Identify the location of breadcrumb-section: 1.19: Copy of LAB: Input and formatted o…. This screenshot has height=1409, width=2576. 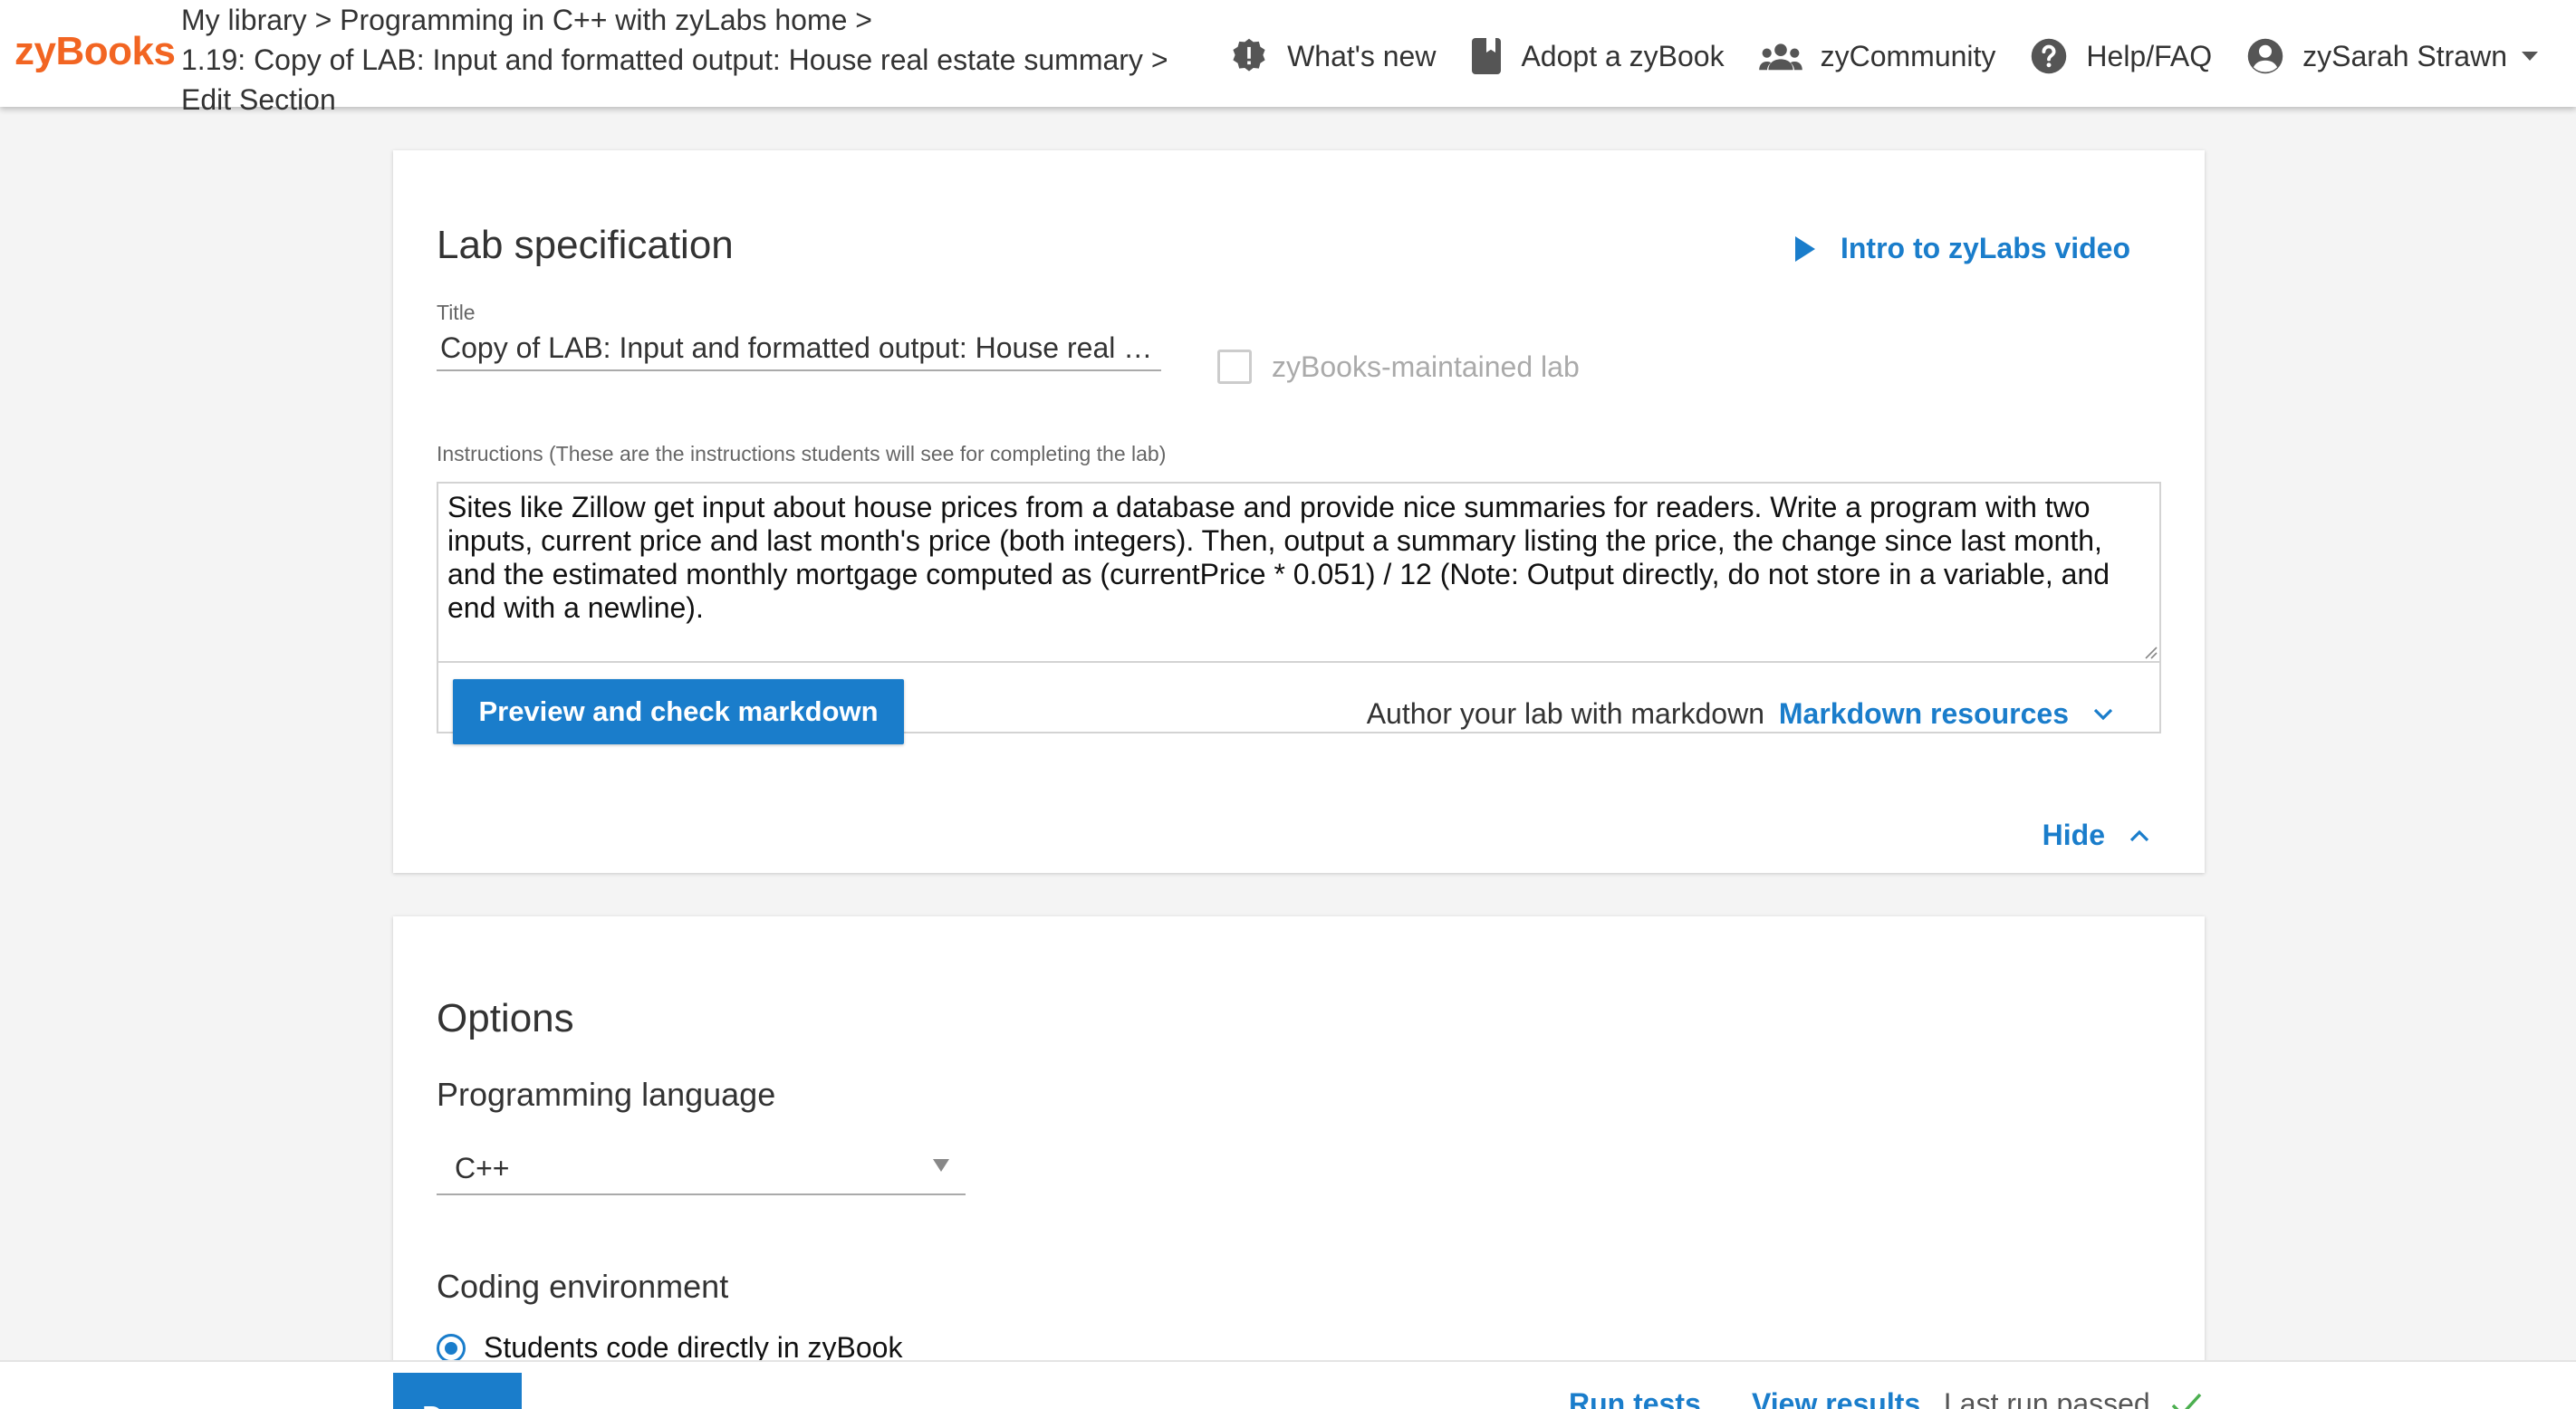
(674, 60).